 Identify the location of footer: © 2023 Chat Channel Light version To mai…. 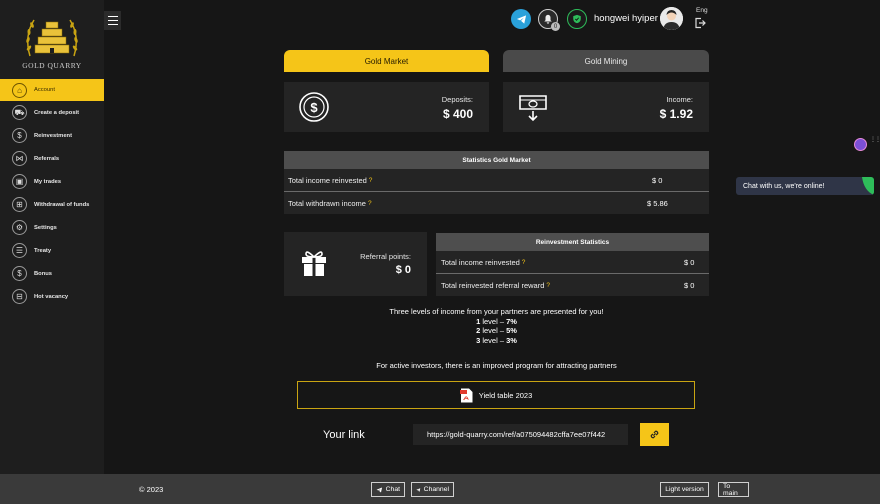
(440, 489).